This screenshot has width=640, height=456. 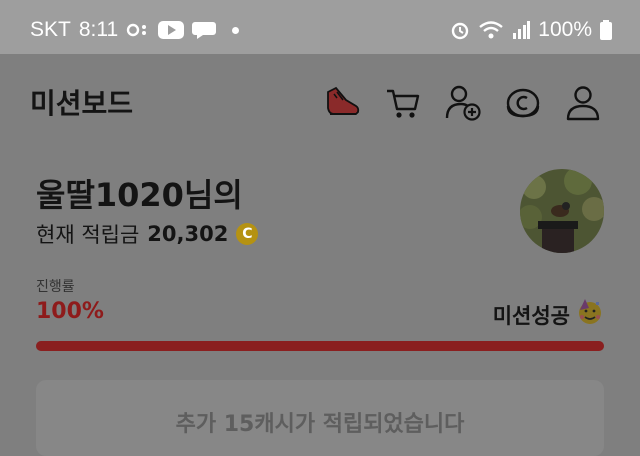 What do you see at coordinates (320, 104) in the screenshot?
I see `header-toolbar` at bounding box center [320, 104].